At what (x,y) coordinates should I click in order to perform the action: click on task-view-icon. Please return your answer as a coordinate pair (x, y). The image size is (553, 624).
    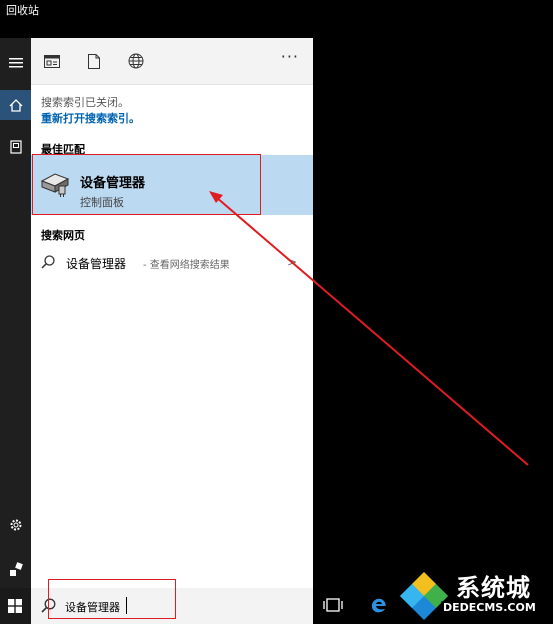
    Looking at the image, I should click on (333, 605).